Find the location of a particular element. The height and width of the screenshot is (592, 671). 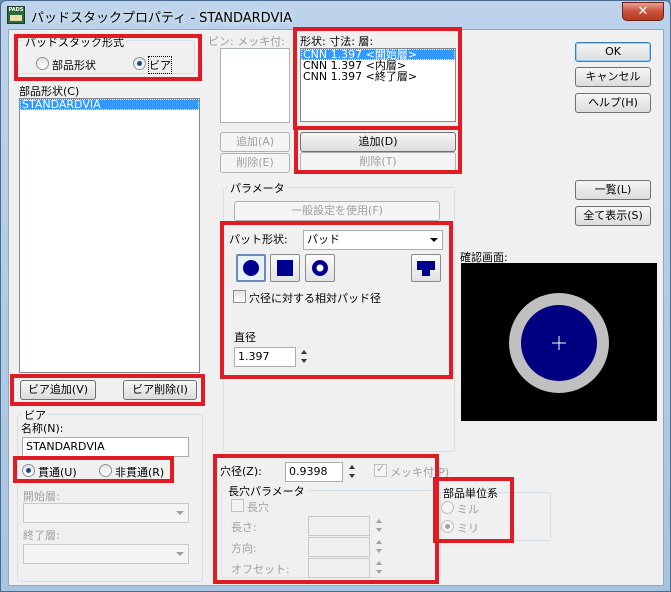

slot-length-spinner is located at coordinates (379, 526).